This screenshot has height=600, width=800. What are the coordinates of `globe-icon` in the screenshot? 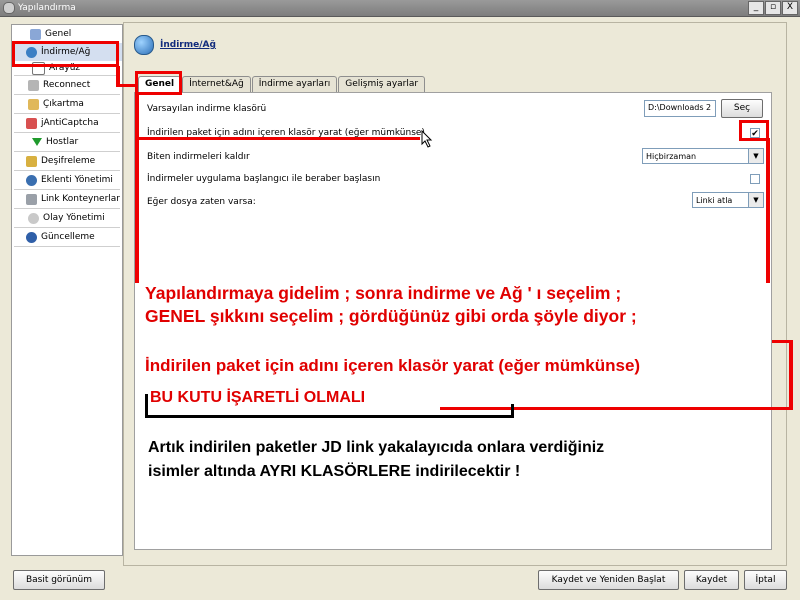 It's located at (144, 45).